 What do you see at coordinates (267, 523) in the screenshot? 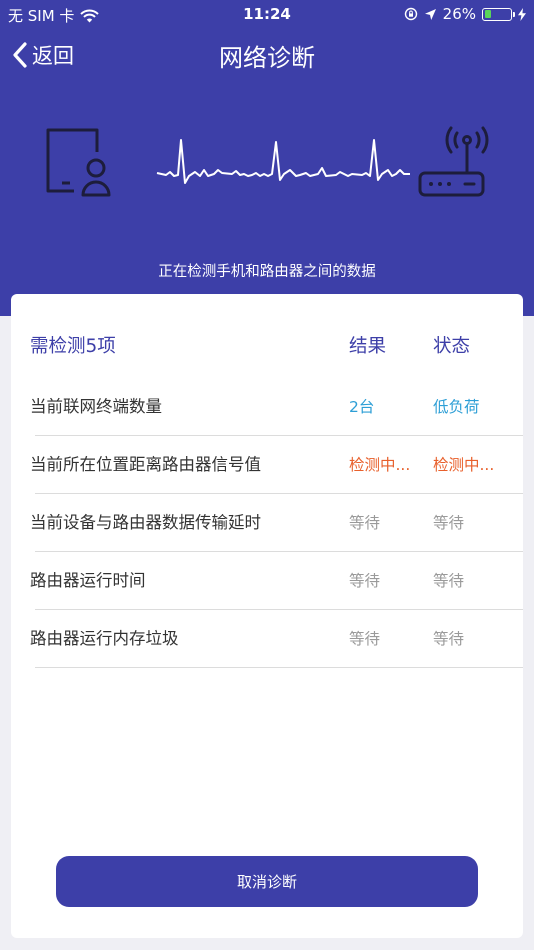
I see `table-row: 当前设备与路由器数据传输延时 等待 等待` at bounding box center [267, 523].